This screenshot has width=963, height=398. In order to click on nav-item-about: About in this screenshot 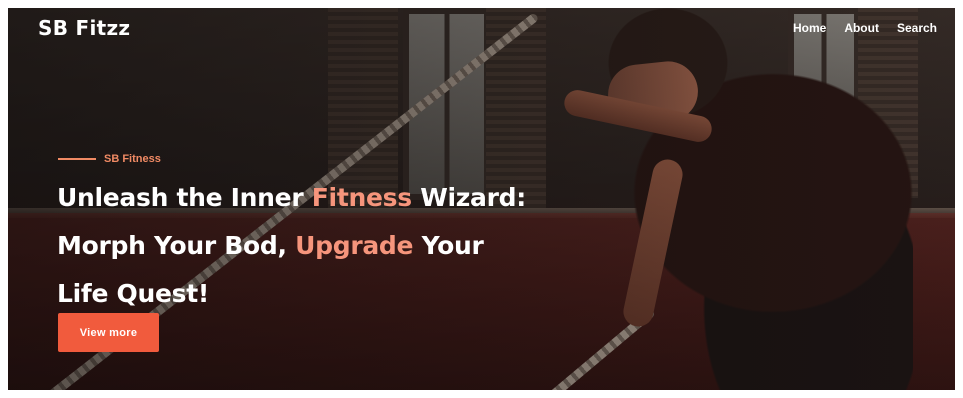, I will do `click(861, 28)`.